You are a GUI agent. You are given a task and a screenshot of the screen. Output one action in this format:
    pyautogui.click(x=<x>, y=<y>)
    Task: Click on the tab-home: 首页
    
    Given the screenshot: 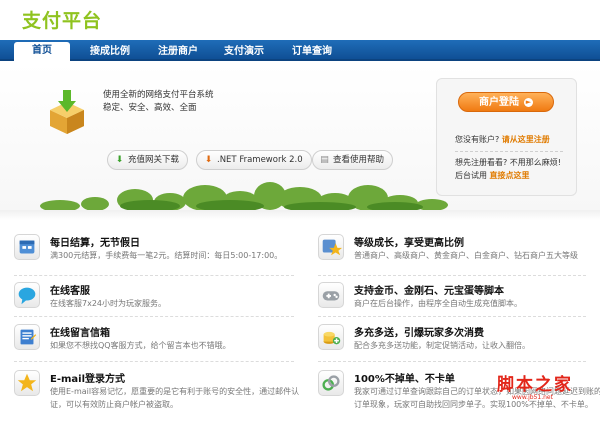 What is the action you would take?
    pyautogui.click(x=42, y=52)
    